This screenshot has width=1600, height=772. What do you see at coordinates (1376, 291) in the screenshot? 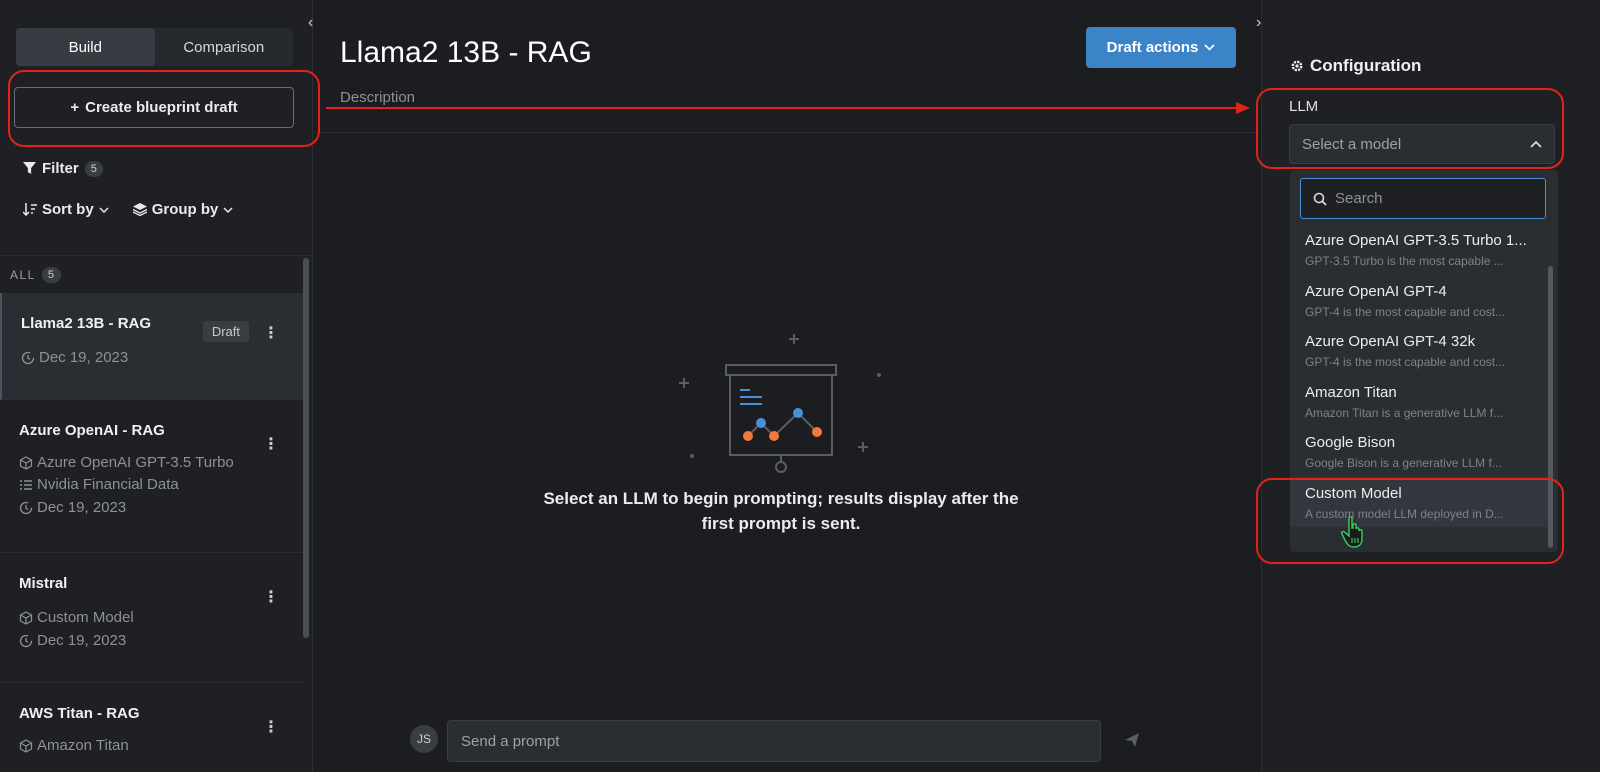
I see `llm-option-name: Azure OpenAI GPT-4` at bounding box center [1376, 291].